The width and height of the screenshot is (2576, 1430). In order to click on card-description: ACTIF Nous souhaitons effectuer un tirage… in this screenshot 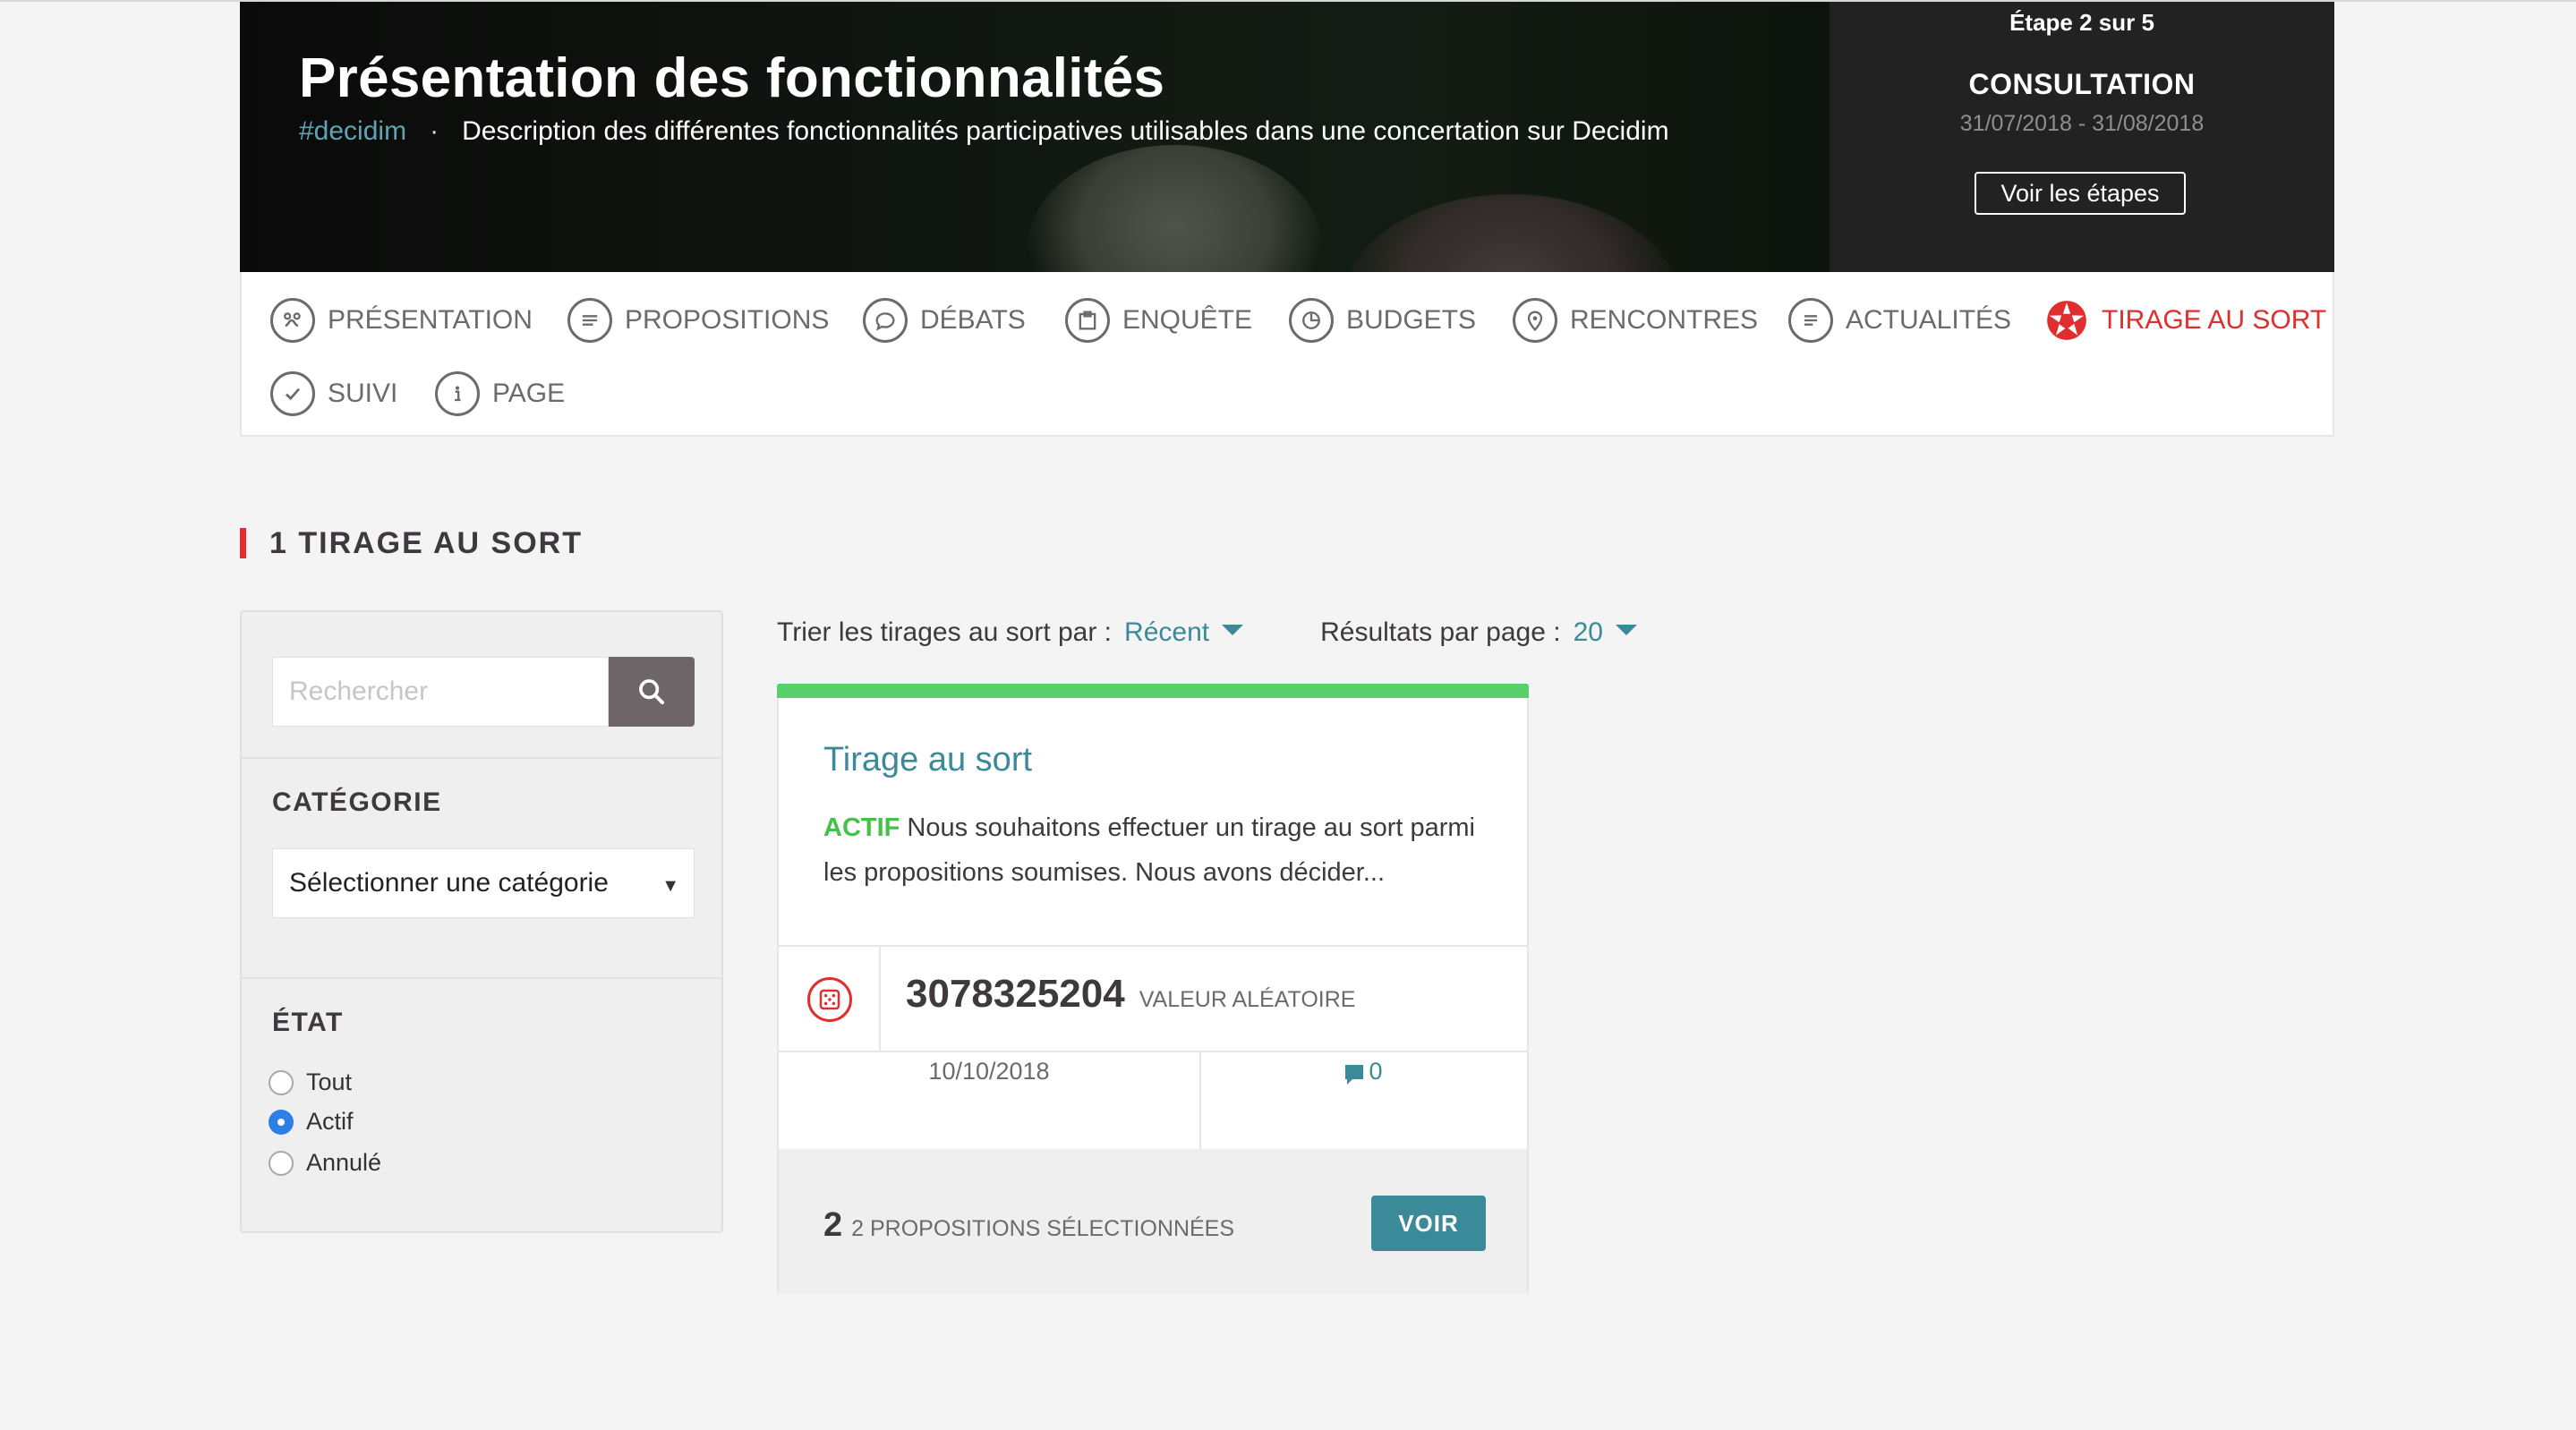, I will do `click(1163, 850)`.